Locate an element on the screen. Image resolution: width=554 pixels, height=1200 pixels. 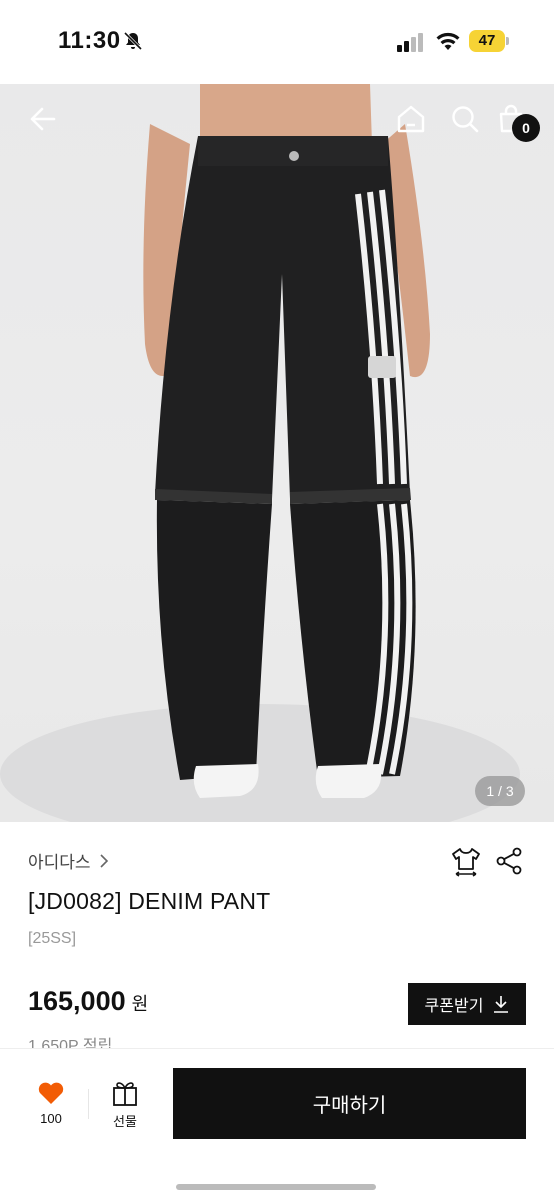
brand-link: 아디다스 is located at coordinates (68, 860).